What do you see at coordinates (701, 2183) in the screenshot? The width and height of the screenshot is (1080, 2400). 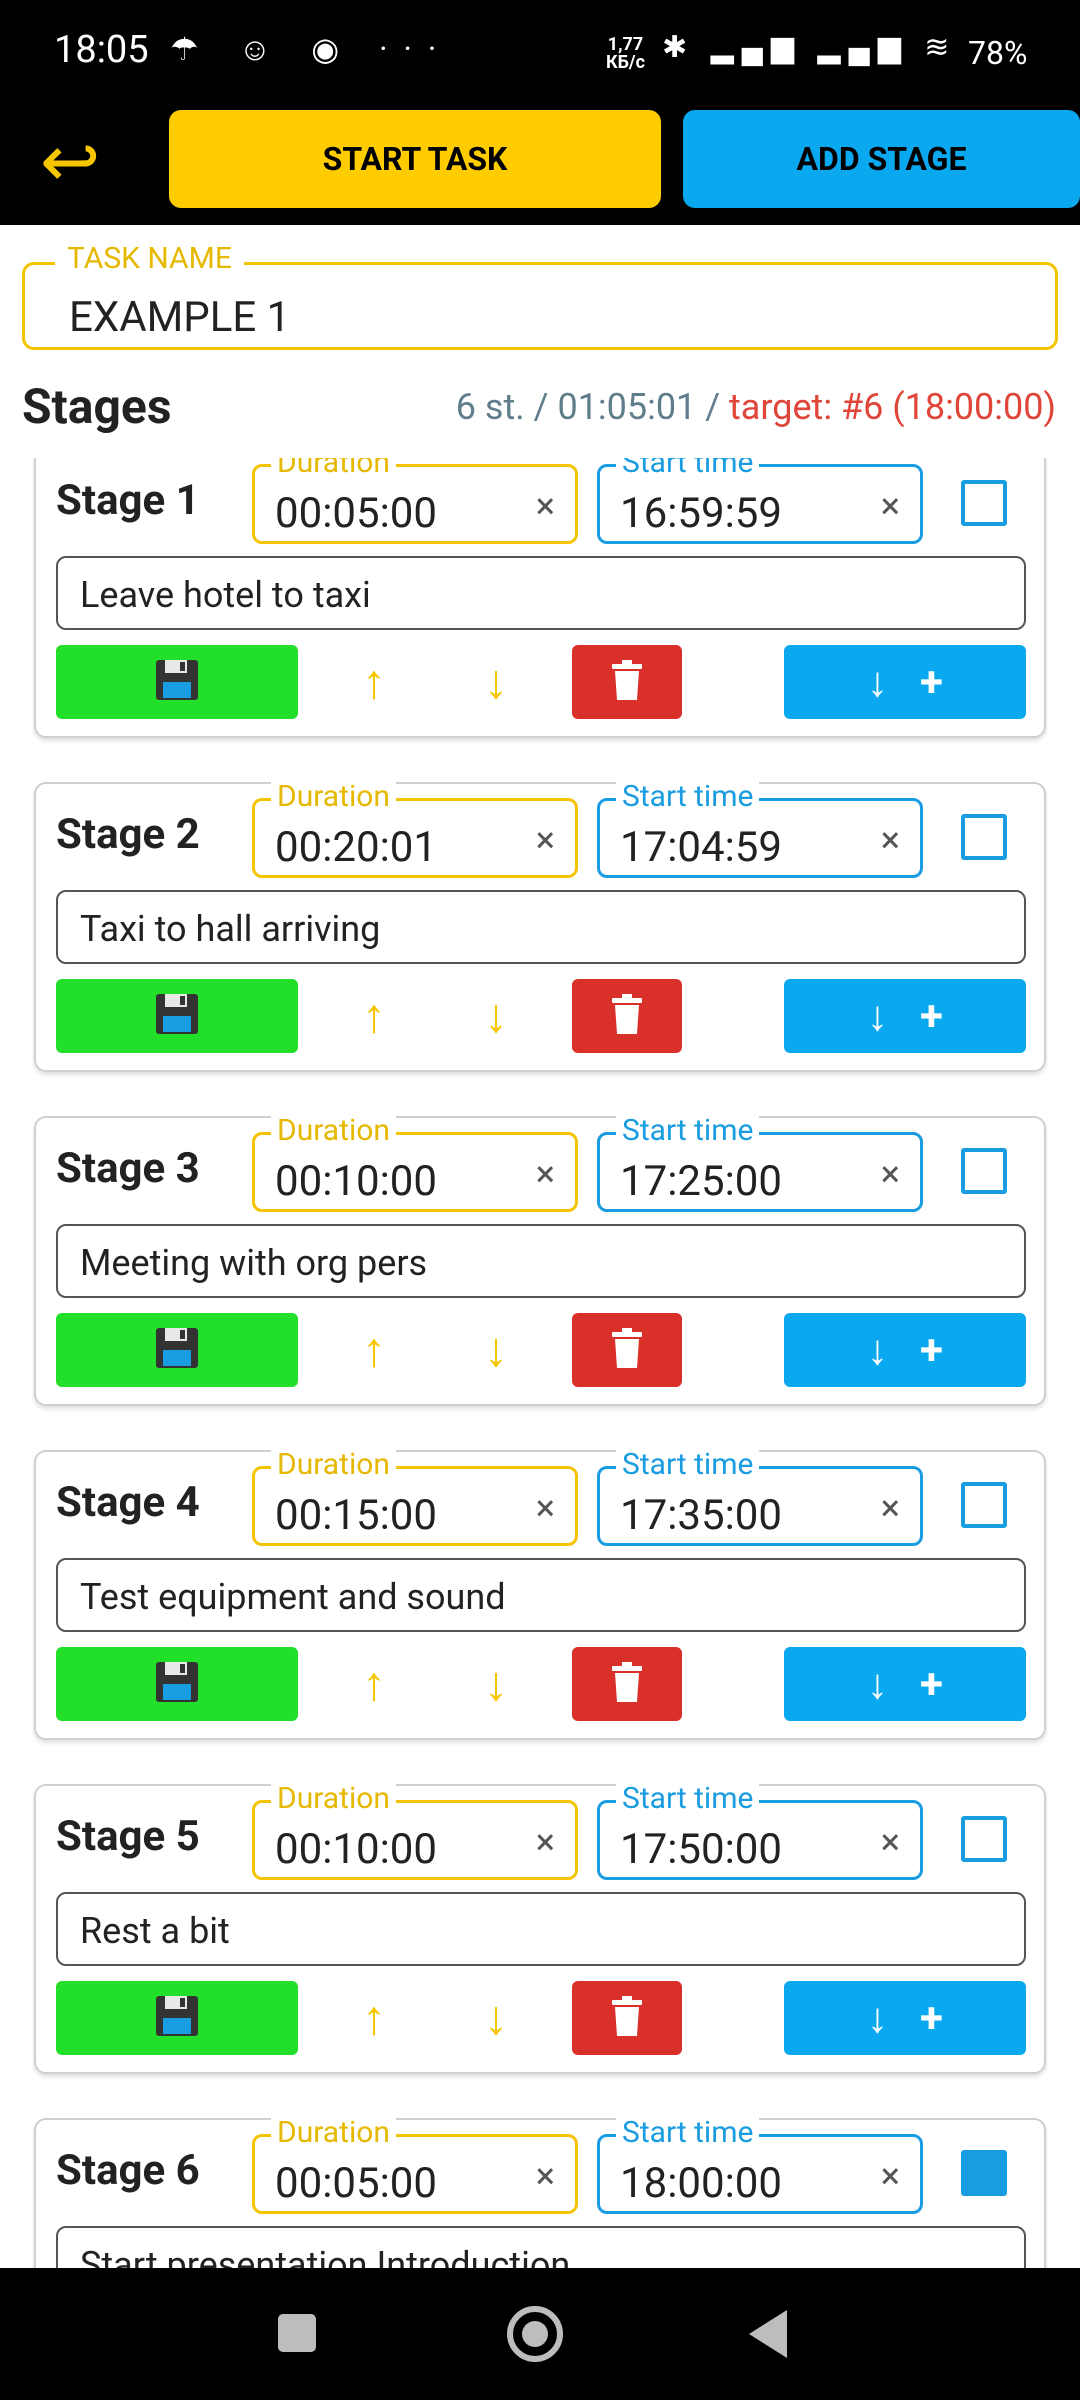 I see `start-time-input: 18:00:00` at bounding box center [701, 2183].